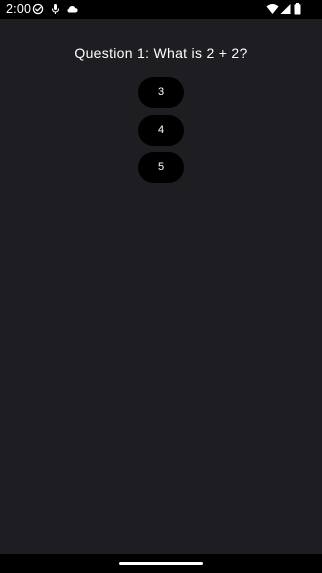  I want to click on home-gesture-handle, so click(161, 563).